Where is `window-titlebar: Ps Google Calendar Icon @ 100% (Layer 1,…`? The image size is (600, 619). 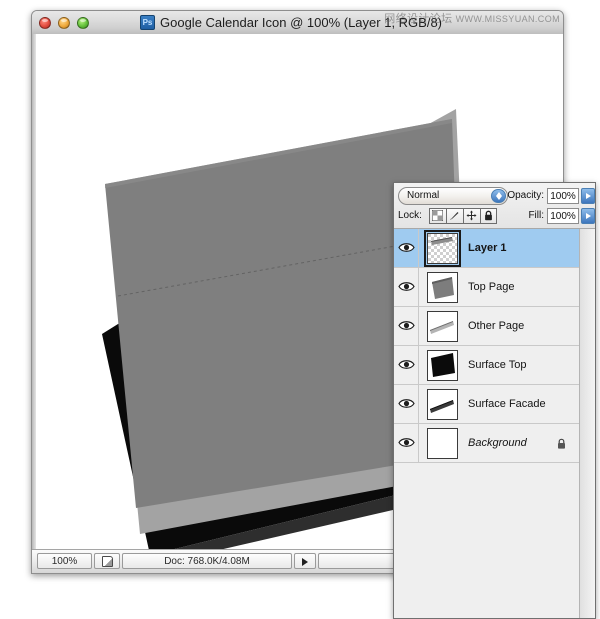
window-titlebar: Ps Google Calendar Icon @ 100% (Layer 1,… is located at coordinates (297, 23).